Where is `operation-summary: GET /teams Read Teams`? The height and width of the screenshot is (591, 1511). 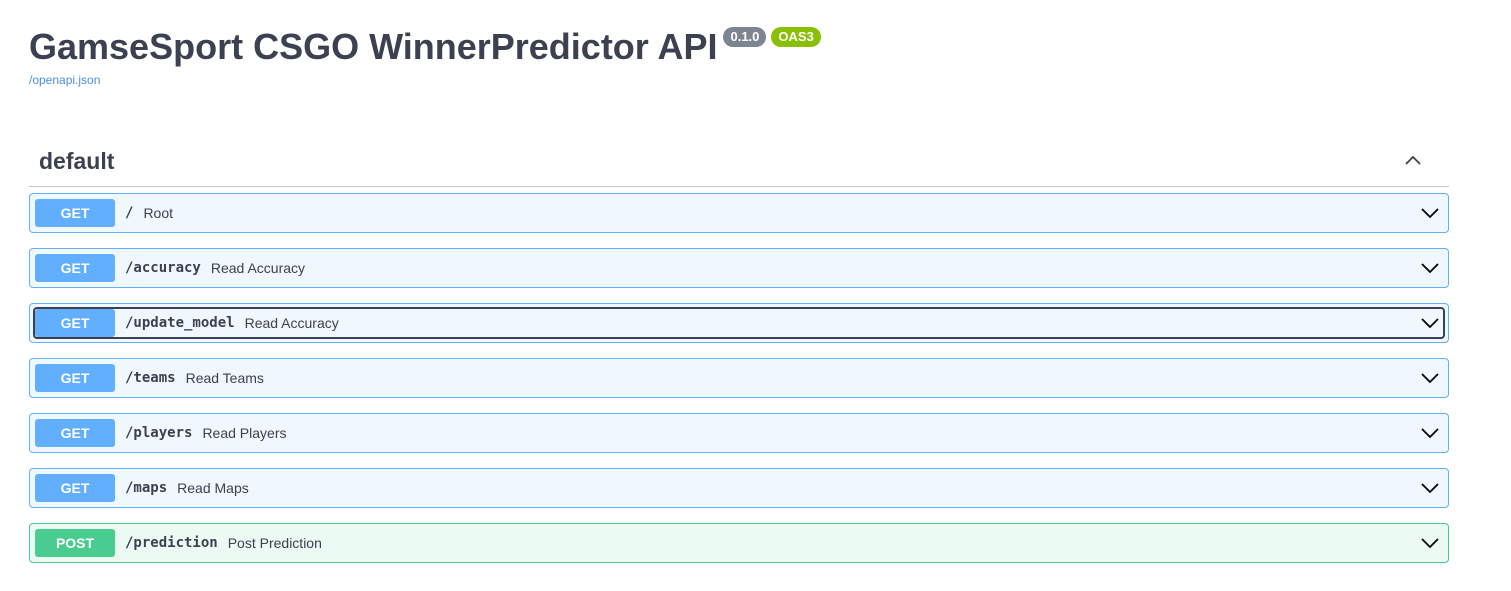 operation-summary: GET /teams Read Teams is located at coordinates (739, 378).